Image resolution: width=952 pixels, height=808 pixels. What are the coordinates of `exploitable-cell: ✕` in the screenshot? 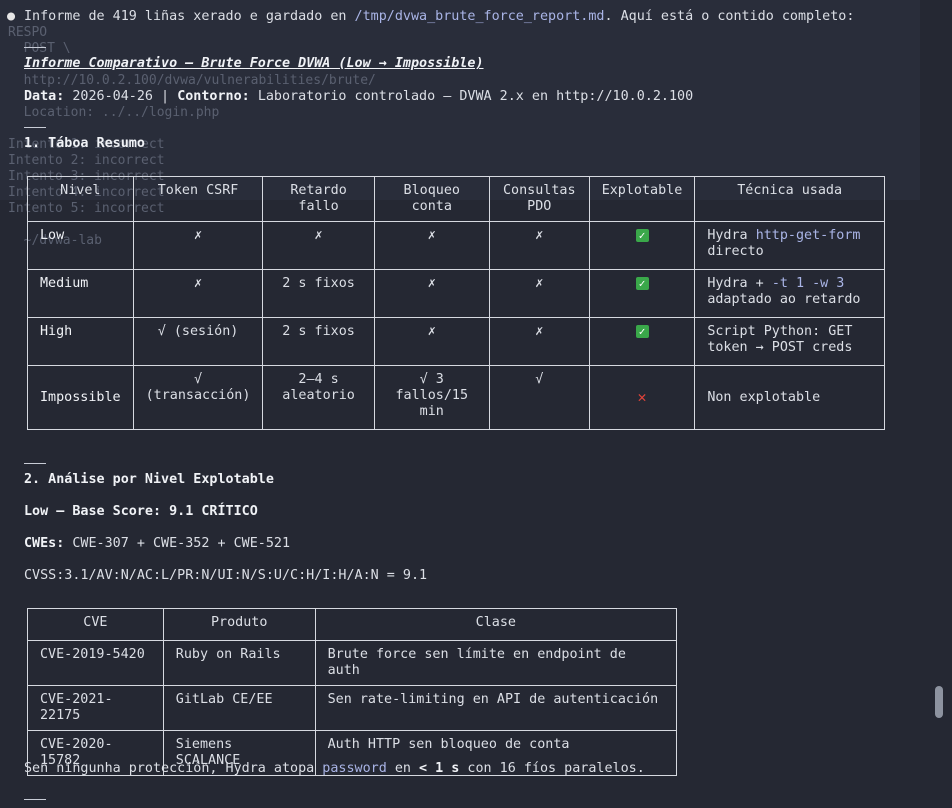 It's located at (642, 397).